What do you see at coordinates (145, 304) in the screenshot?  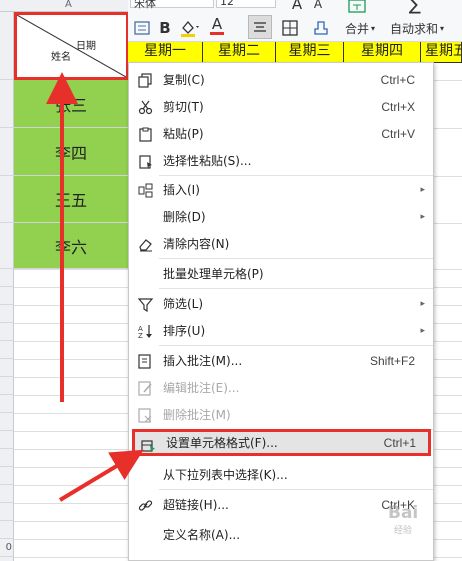 I see `filter-icon` at bounding box center [145, 304].